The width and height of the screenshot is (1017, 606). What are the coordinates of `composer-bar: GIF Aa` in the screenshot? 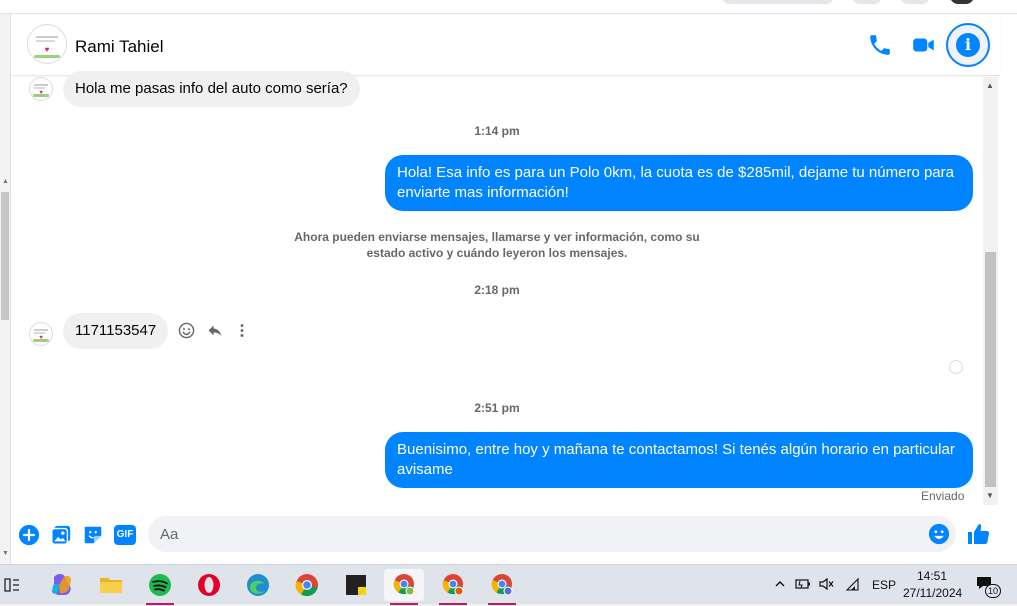 It's located at (506, 535).